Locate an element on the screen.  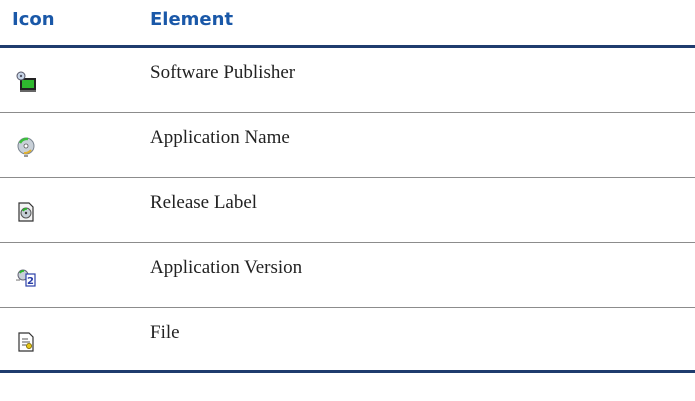
icon-column-header: Icon is located at coordinates (33, 19).